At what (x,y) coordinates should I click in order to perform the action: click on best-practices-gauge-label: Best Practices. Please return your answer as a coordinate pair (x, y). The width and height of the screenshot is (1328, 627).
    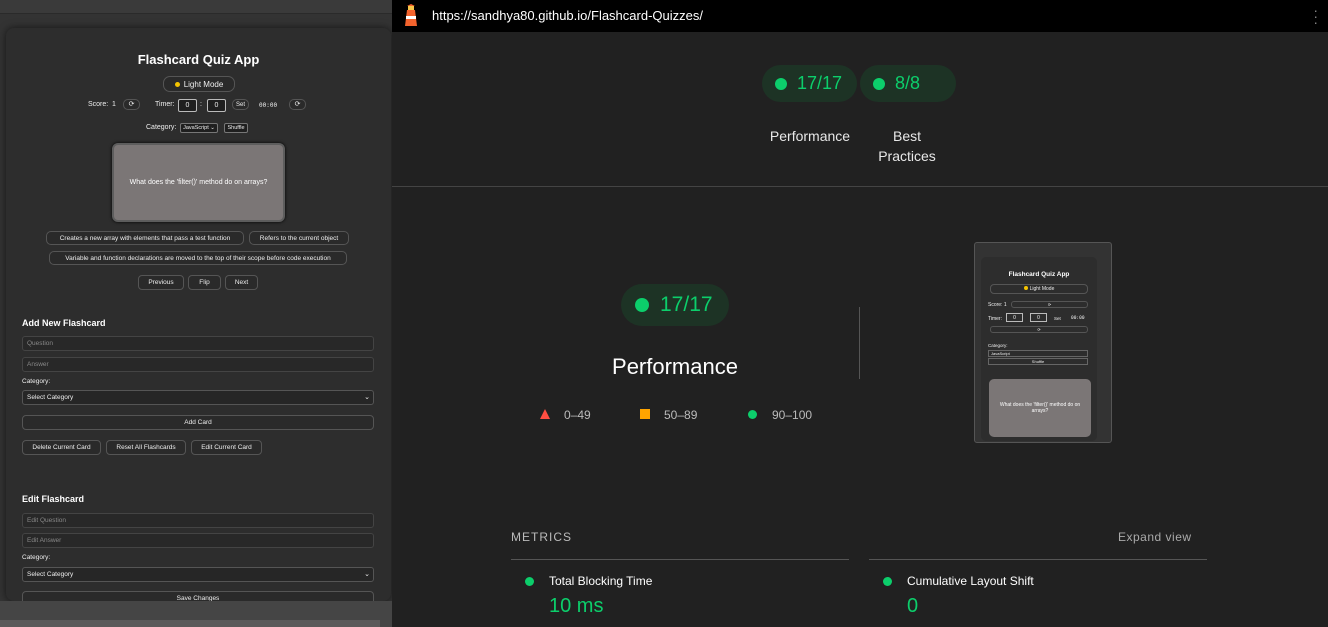
    Looking at the image, I should click on (907, 146).